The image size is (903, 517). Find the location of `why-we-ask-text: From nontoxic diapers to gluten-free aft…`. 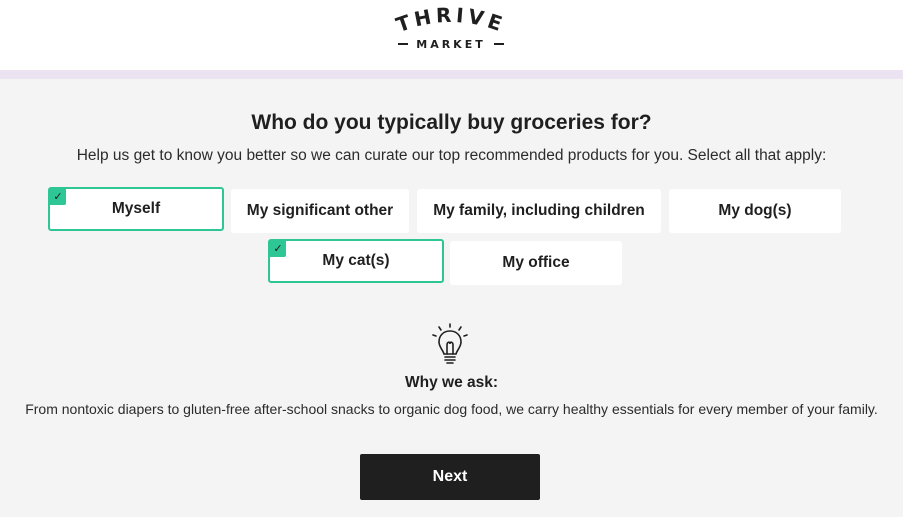

why-we-ask-text: From nontoxic diapers to gluten-free aft… is located at coordinates (451, 409).